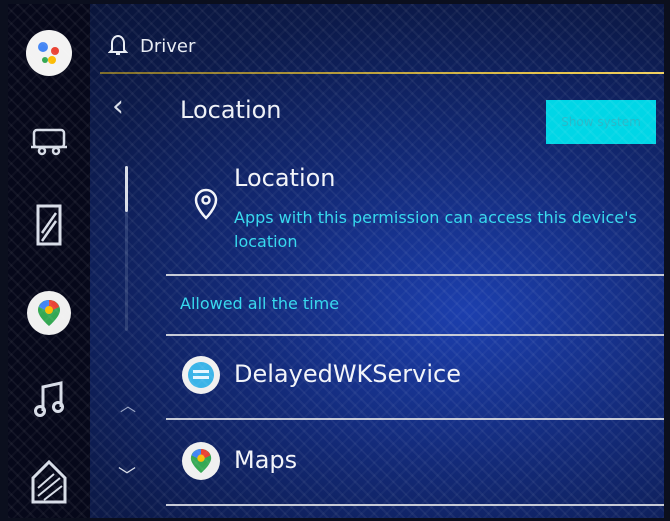  What do you see at coordinates (601, 122) in the screenshot?
I see `show-system-button: Show system` at bounding box center [601, 122].